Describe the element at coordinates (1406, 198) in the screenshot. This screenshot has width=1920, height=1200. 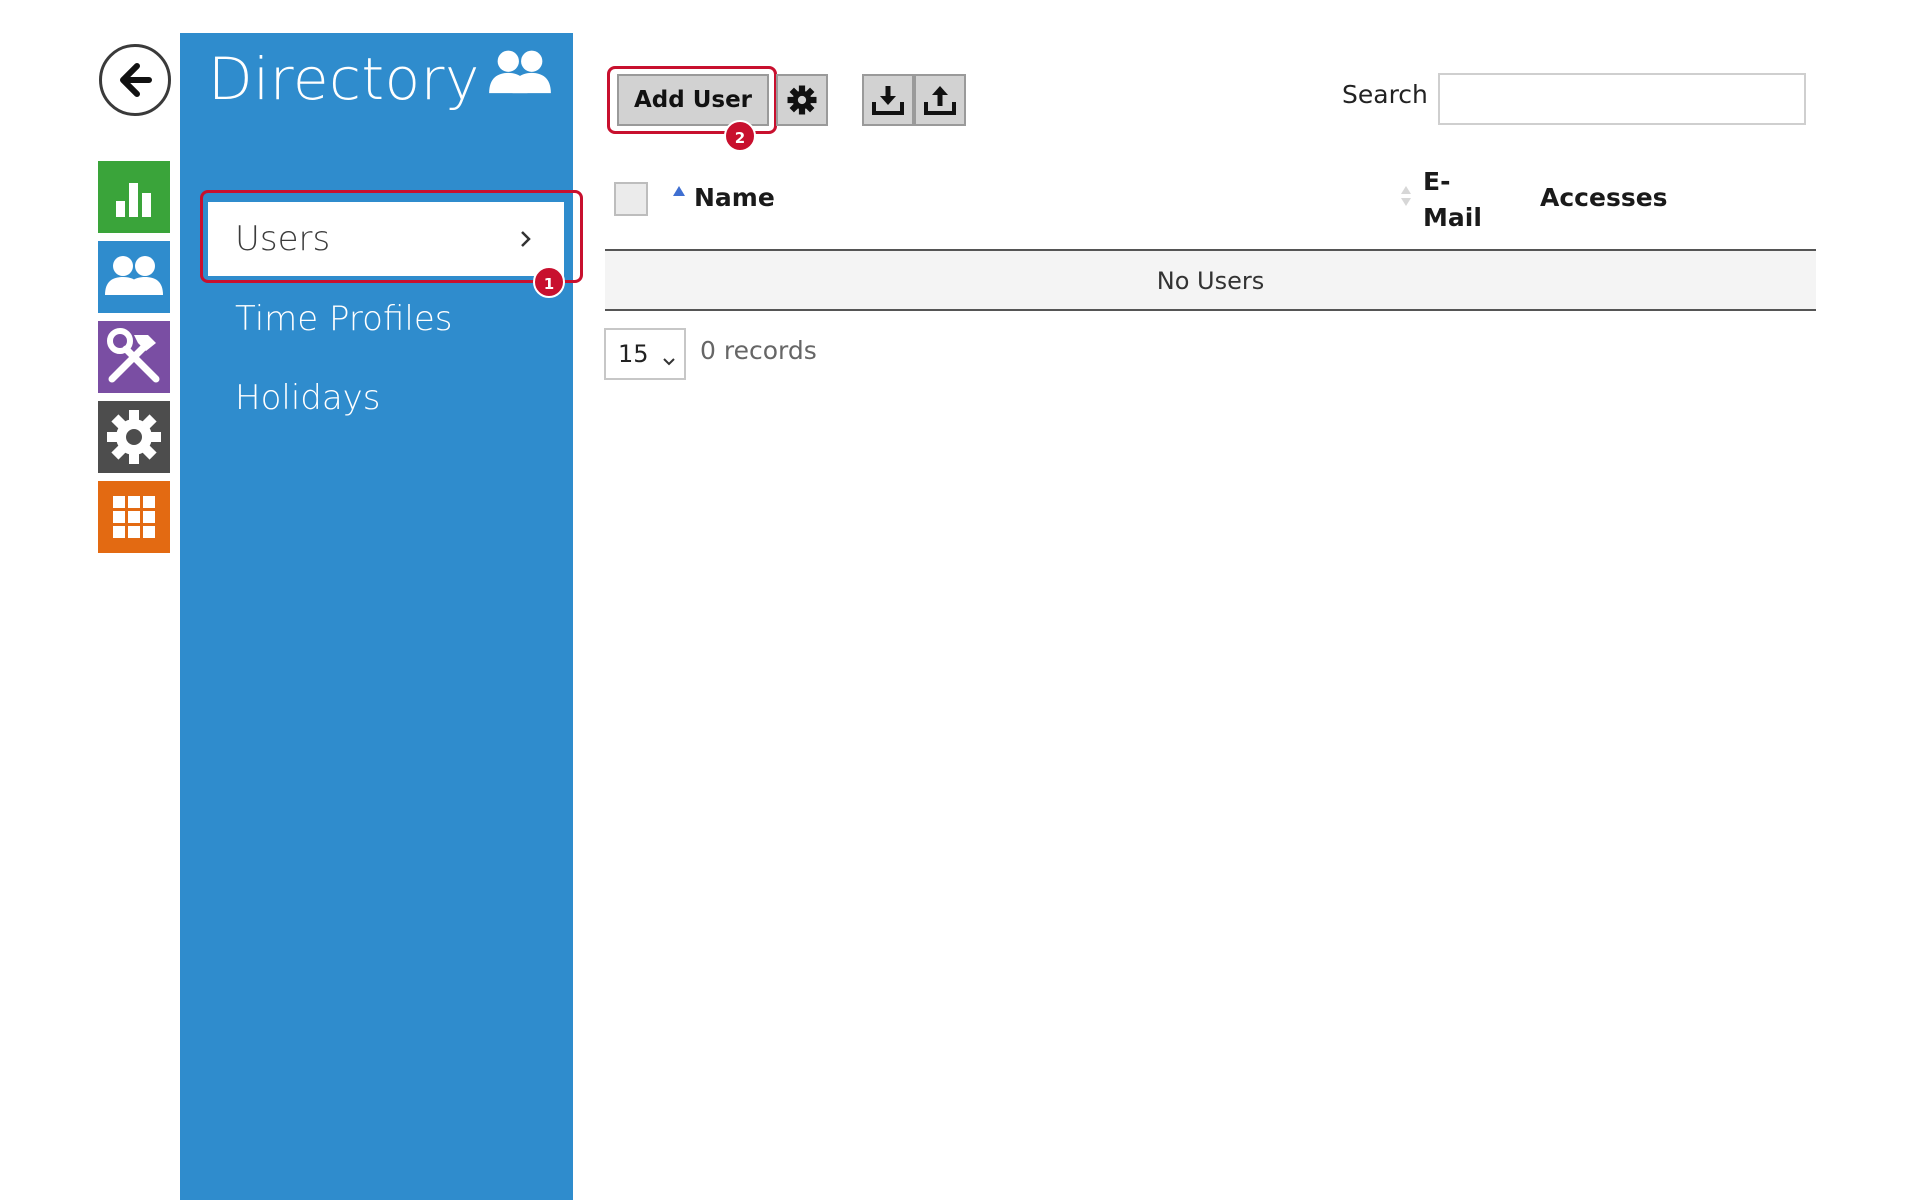
I see `sort-icon` at that location.